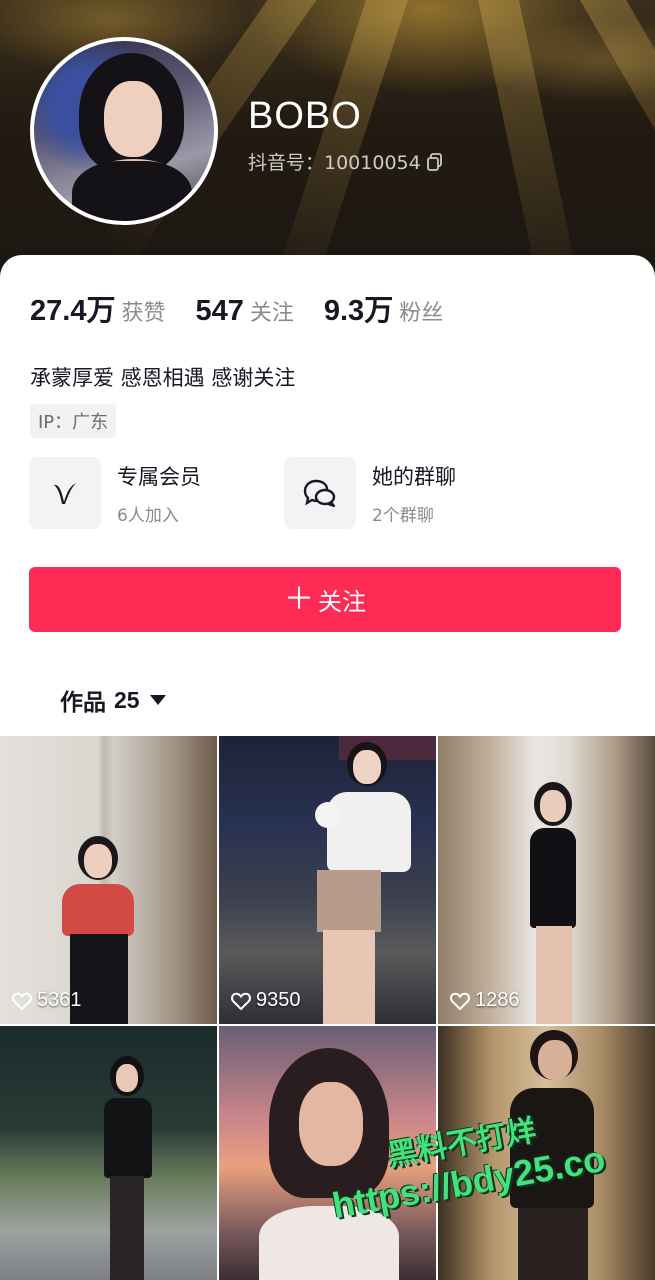 The width and height of the screenshot is (655, 1280). I want to click on feature-subtitle: 6人加入, so click(148, 515).